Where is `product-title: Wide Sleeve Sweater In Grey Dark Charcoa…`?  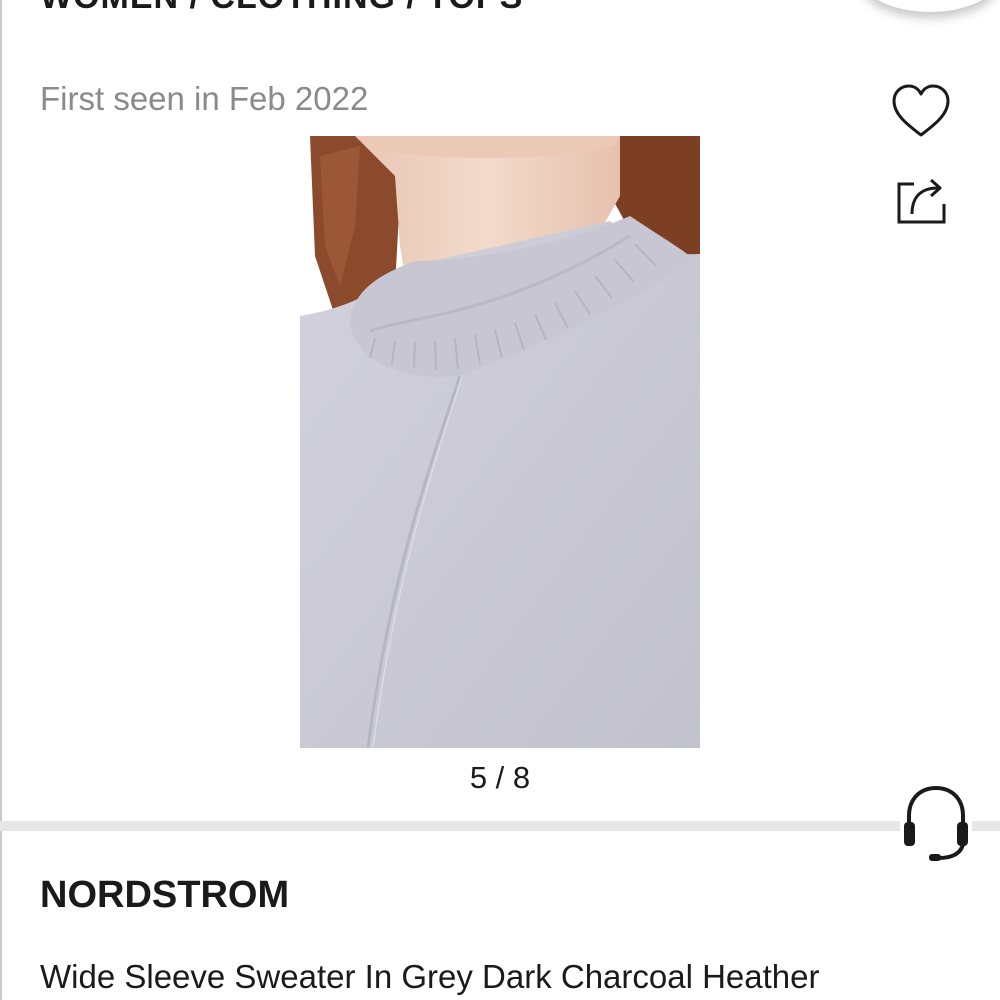
product-title: Wide Sleeve Sweater In Grey Dark Charcoa… is located at coordinates (430, 976).